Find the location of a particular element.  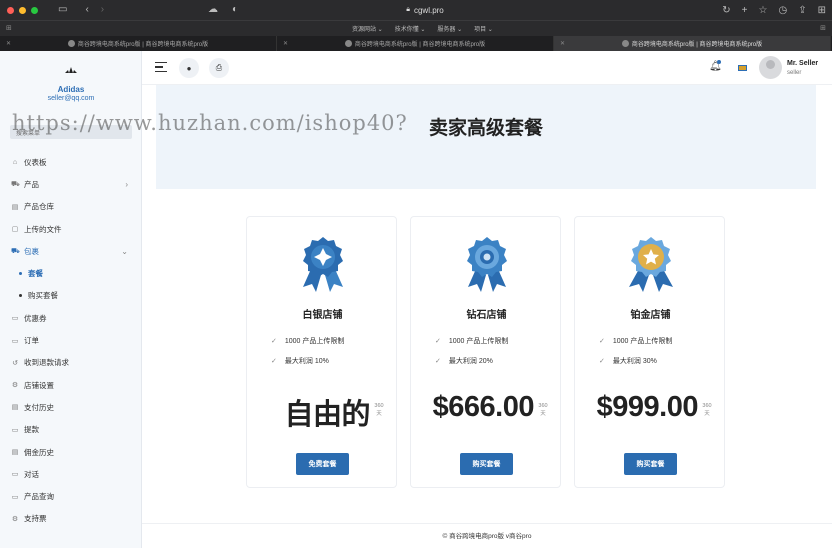

sidebar-item-products: ⛟ 产品 › is located at coordinates (71, 184).